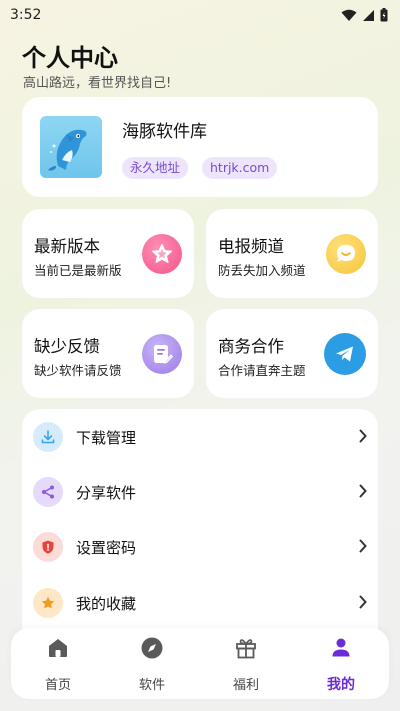 The height and width of the screenshot is (711, 400). Describe the element at coordinates (341, 647) in the screenshot. I see `user-icon` at that location.